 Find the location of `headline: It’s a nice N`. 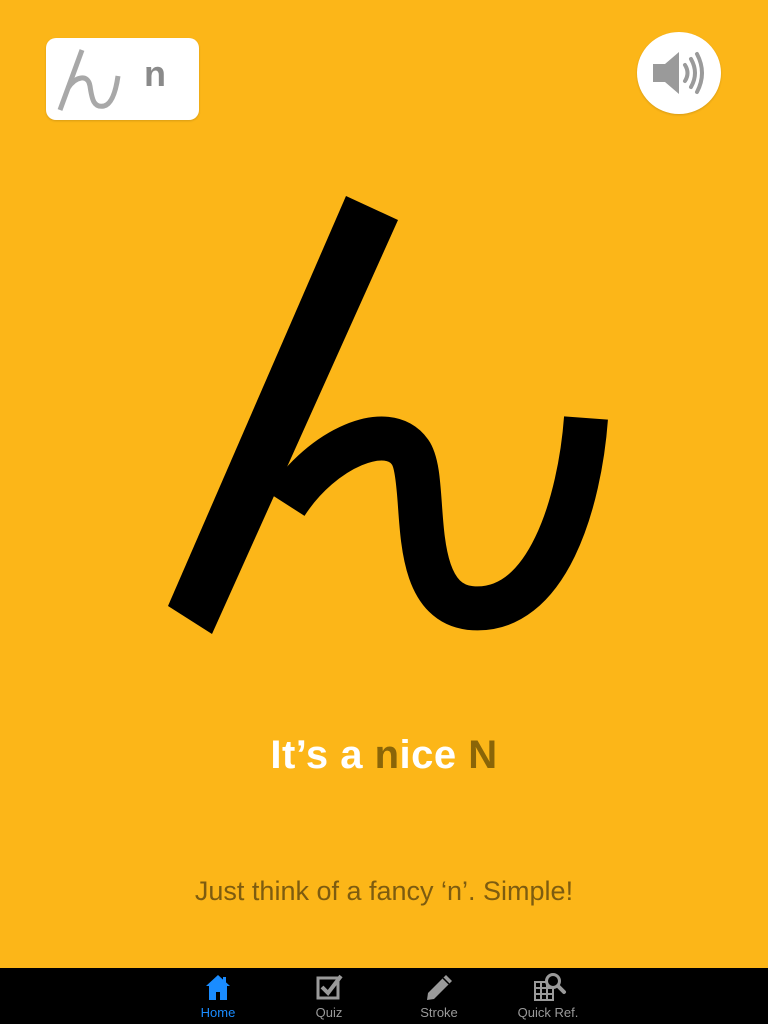

headline: It’s a nice N is located at coordinates (384, 755).